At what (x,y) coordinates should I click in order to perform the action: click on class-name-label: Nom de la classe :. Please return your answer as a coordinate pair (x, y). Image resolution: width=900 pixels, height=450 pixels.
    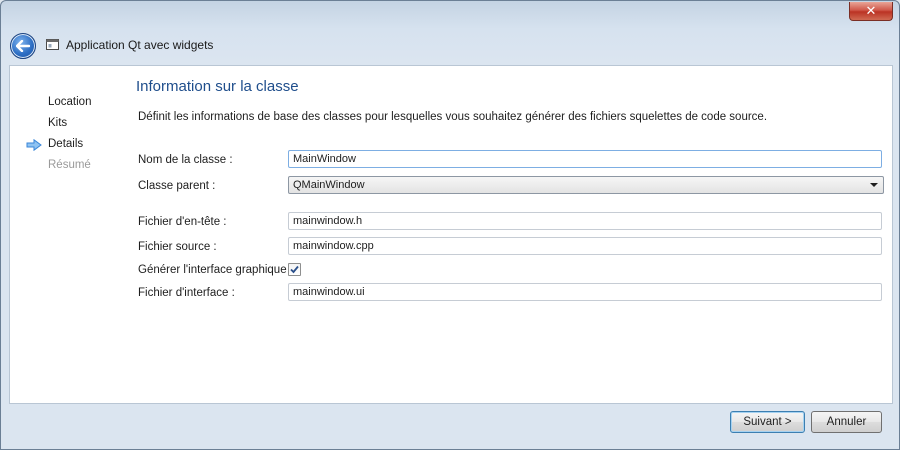
    Looking at the image, I should click on (185, 160).